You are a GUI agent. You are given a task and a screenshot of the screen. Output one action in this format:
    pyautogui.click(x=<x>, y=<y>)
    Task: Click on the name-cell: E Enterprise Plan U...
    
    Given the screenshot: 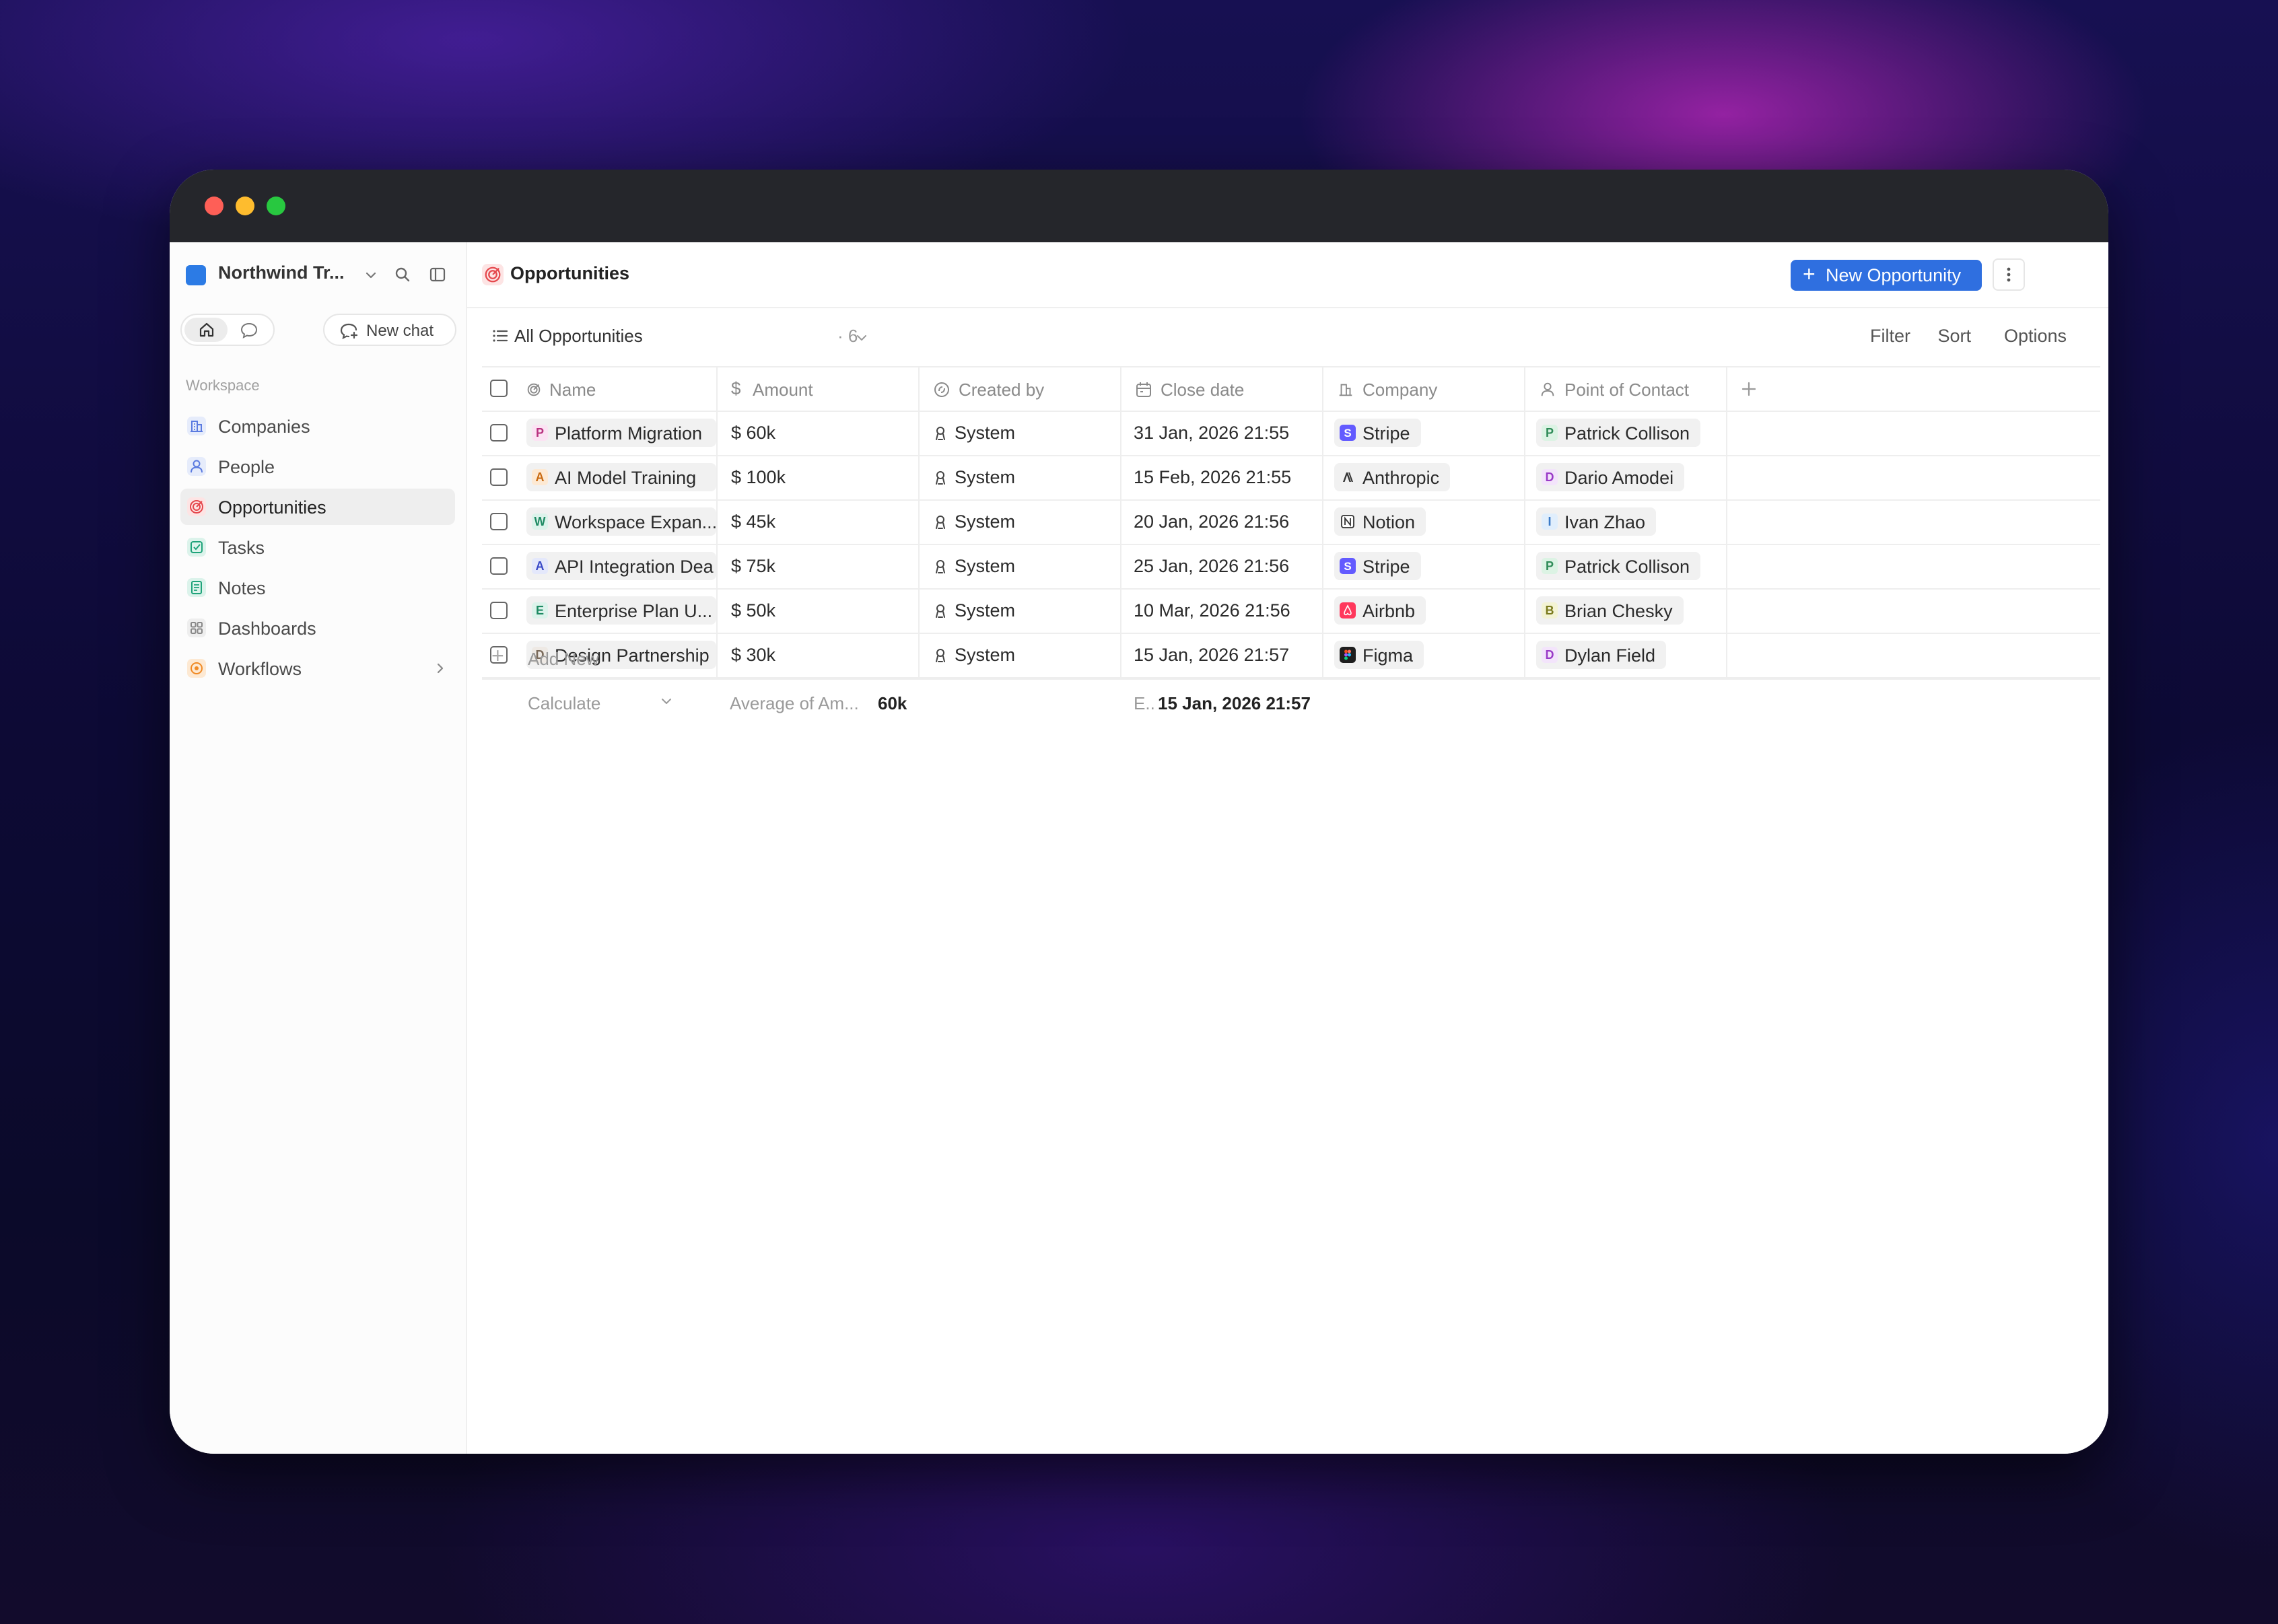 What is the action you would take?
    pyautogui.click(x=617, y=610)
    